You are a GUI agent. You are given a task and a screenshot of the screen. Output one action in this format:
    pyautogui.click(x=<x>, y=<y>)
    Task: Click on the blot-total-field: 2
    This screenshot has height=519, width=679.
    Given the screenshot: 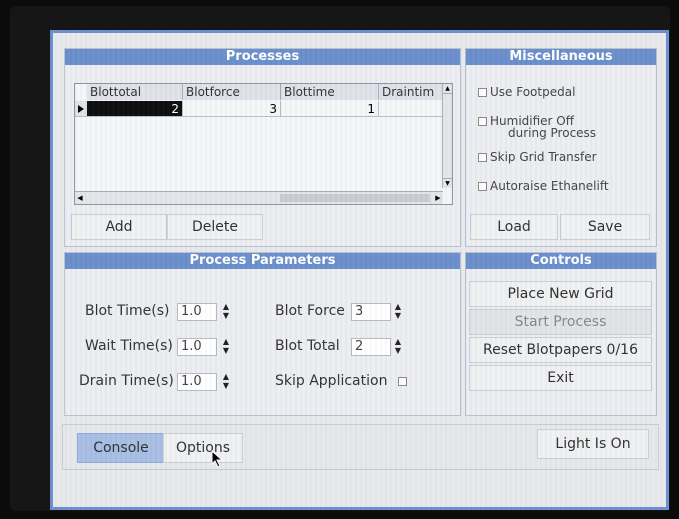 What is the action you would take?
    pyautogui.click(x=371, y=347)
    